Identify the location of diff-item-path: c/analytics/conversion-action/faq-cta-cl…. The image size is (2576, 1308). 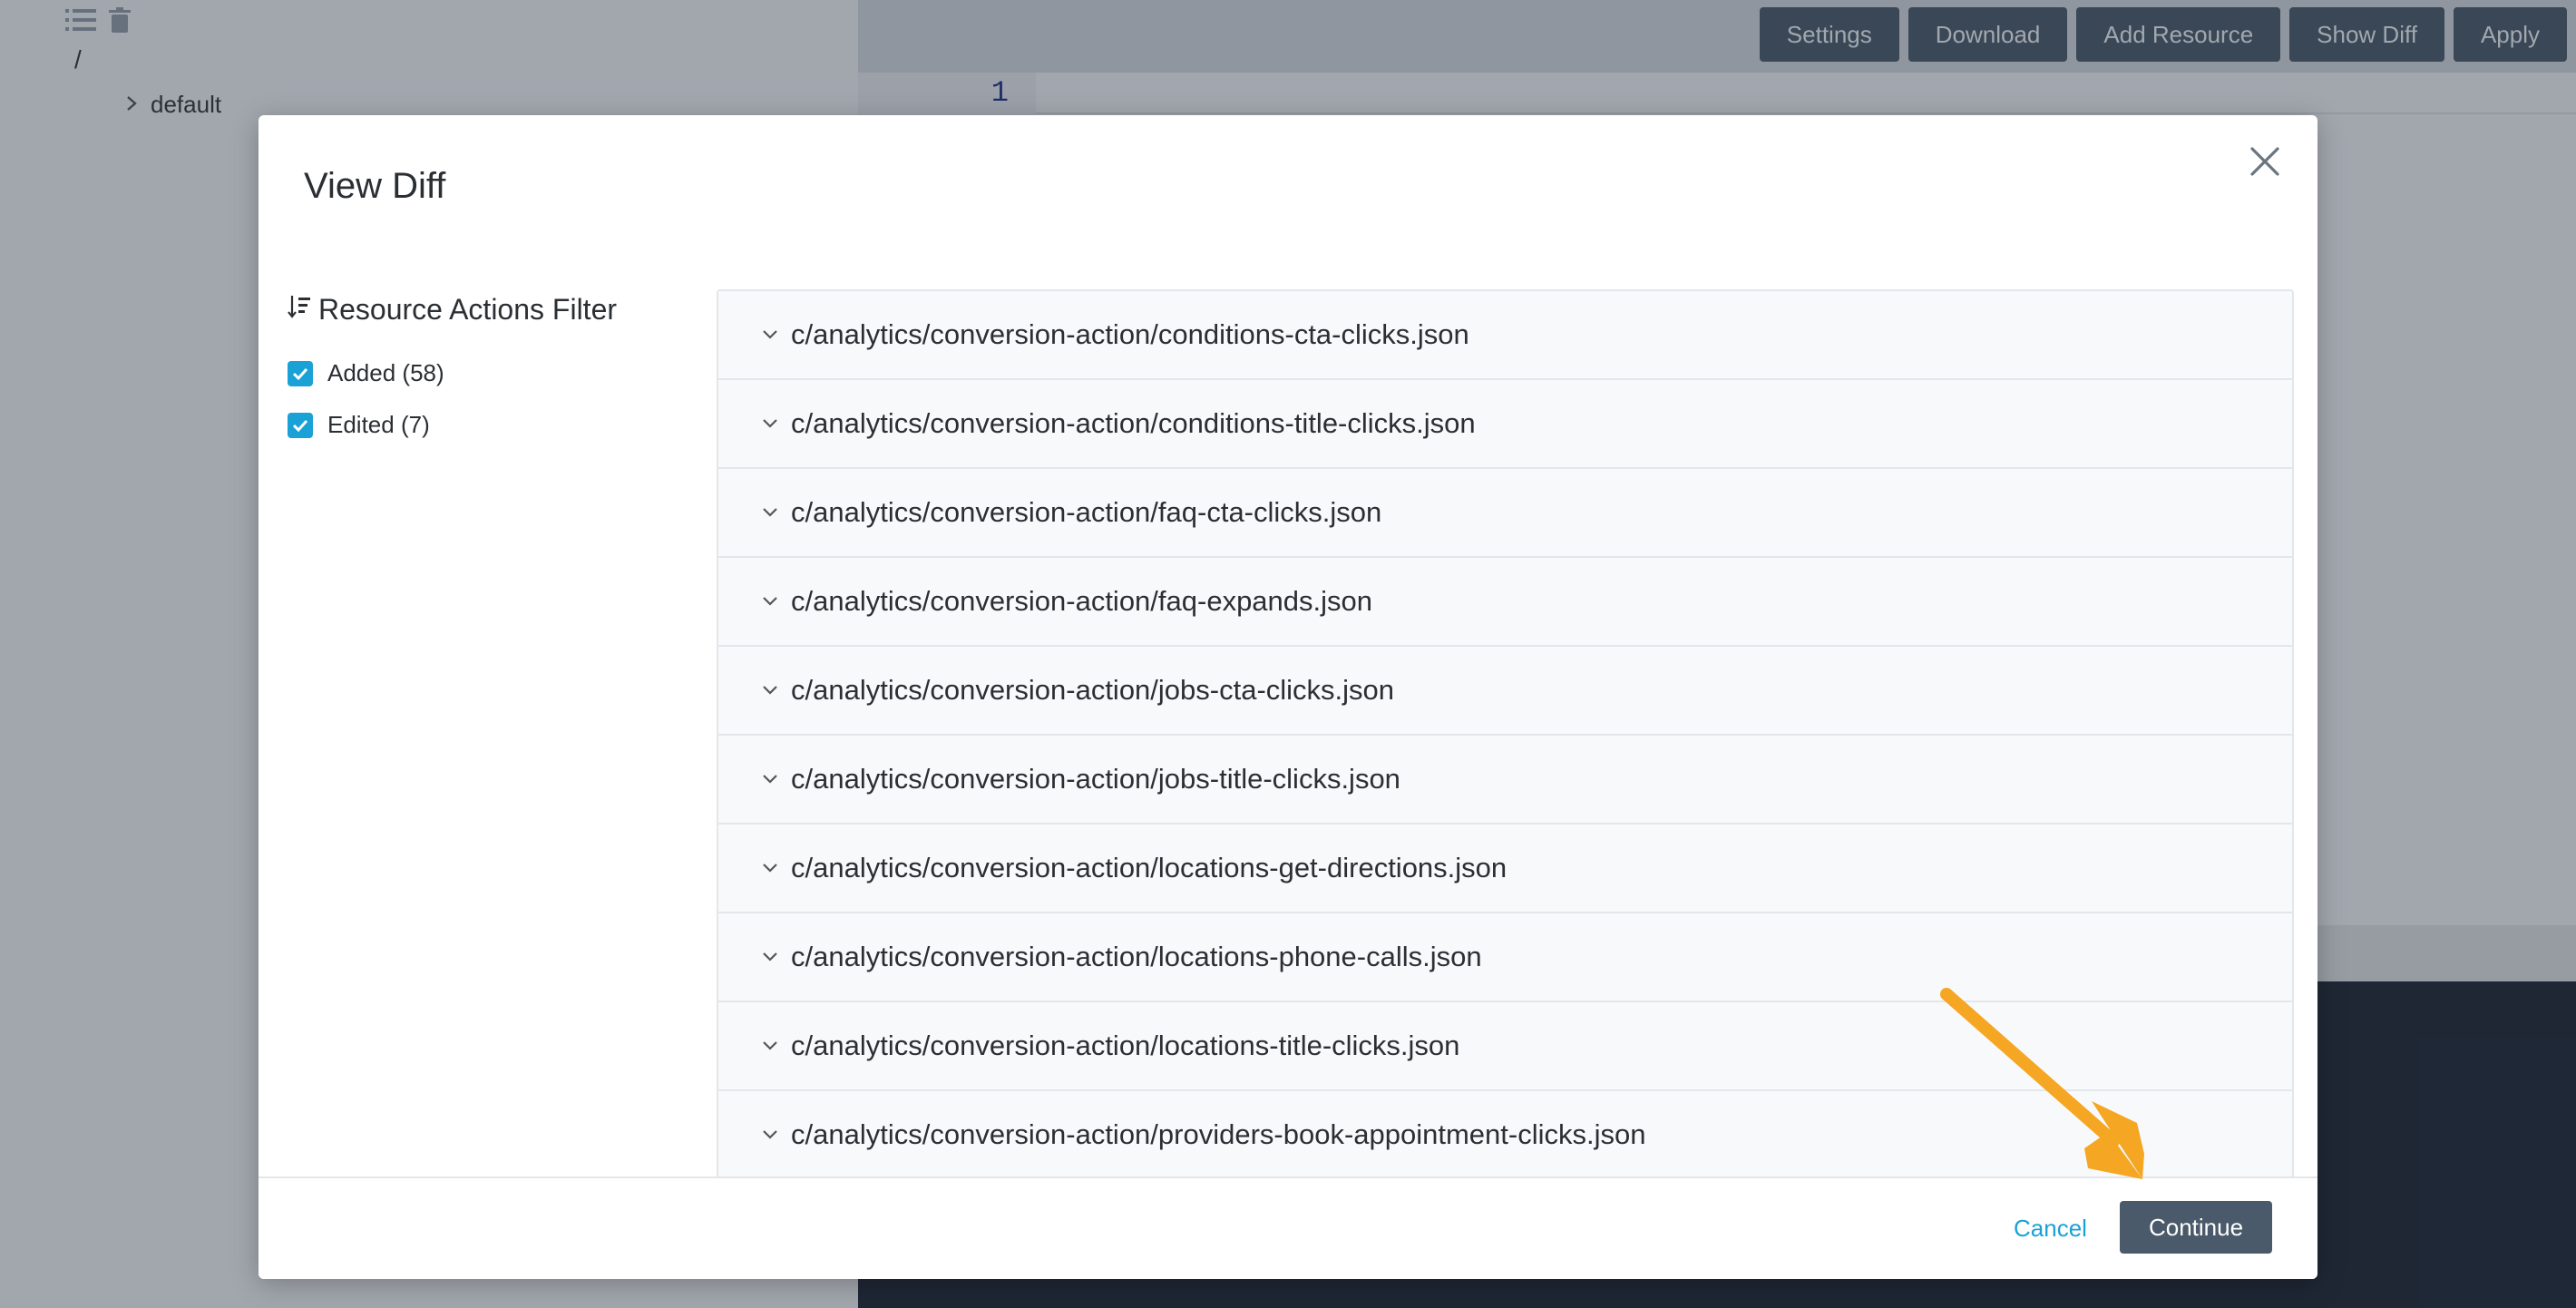
(1086, 512).